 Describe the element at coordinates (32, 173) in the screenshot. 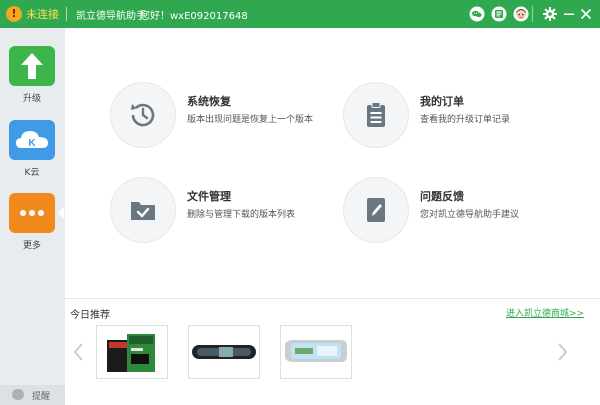

I see `sidebar-item-label: K云` at that location.